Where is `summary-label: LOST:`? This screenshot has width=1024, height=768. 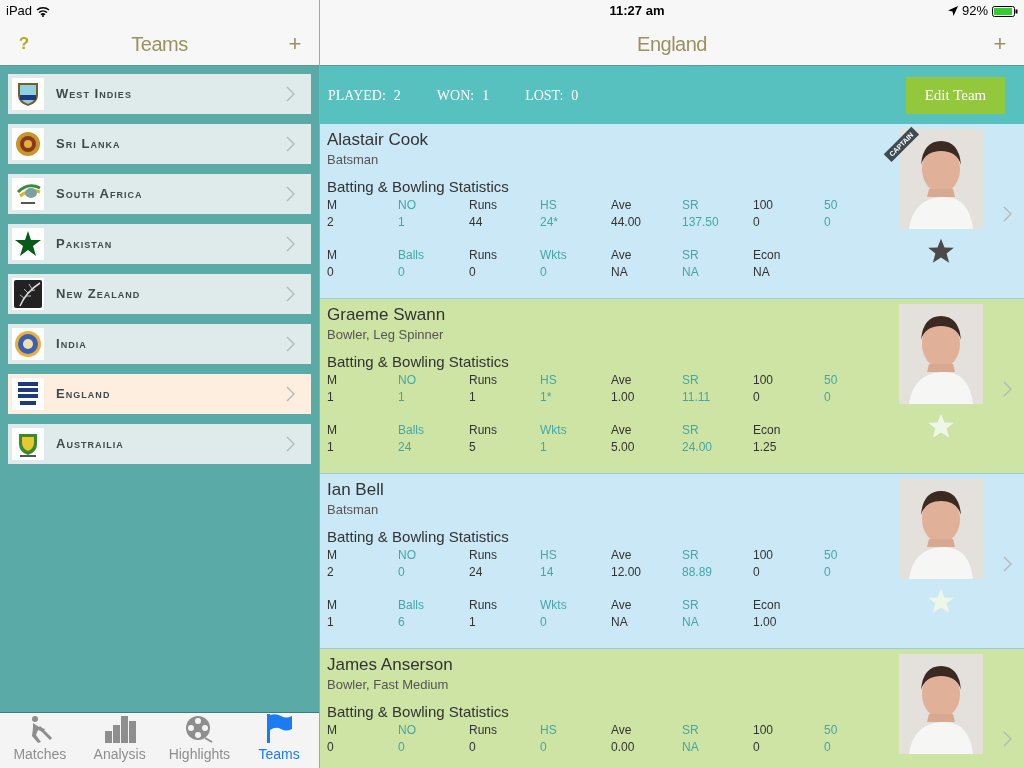
summary-label: LOST: is located at coordinates (544, 95).